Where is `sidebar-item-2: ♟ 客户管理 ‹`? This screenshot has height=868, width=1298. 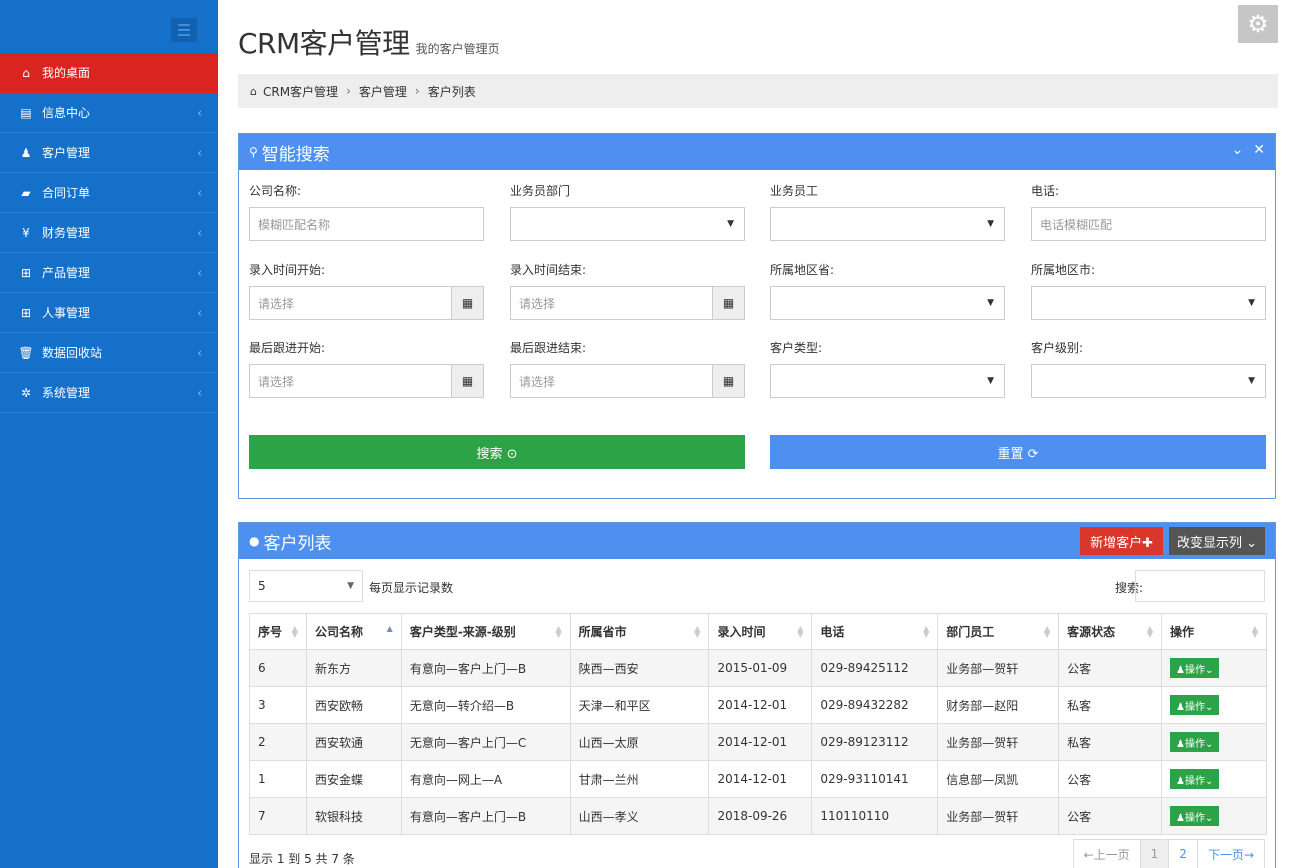
sidebar-item-2: ♟ 客户管理 ‹ is located at coordinates (109, 153).